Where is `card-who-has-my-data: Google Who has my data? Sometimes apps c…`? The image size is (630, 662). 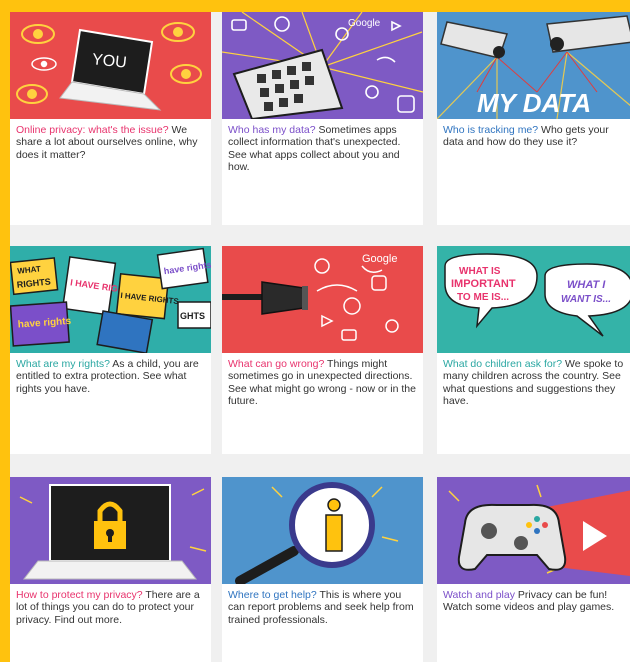 card-who-has-my-data: Google Who has my data? Sometimes apps c… is located at coordinates (322, 118).